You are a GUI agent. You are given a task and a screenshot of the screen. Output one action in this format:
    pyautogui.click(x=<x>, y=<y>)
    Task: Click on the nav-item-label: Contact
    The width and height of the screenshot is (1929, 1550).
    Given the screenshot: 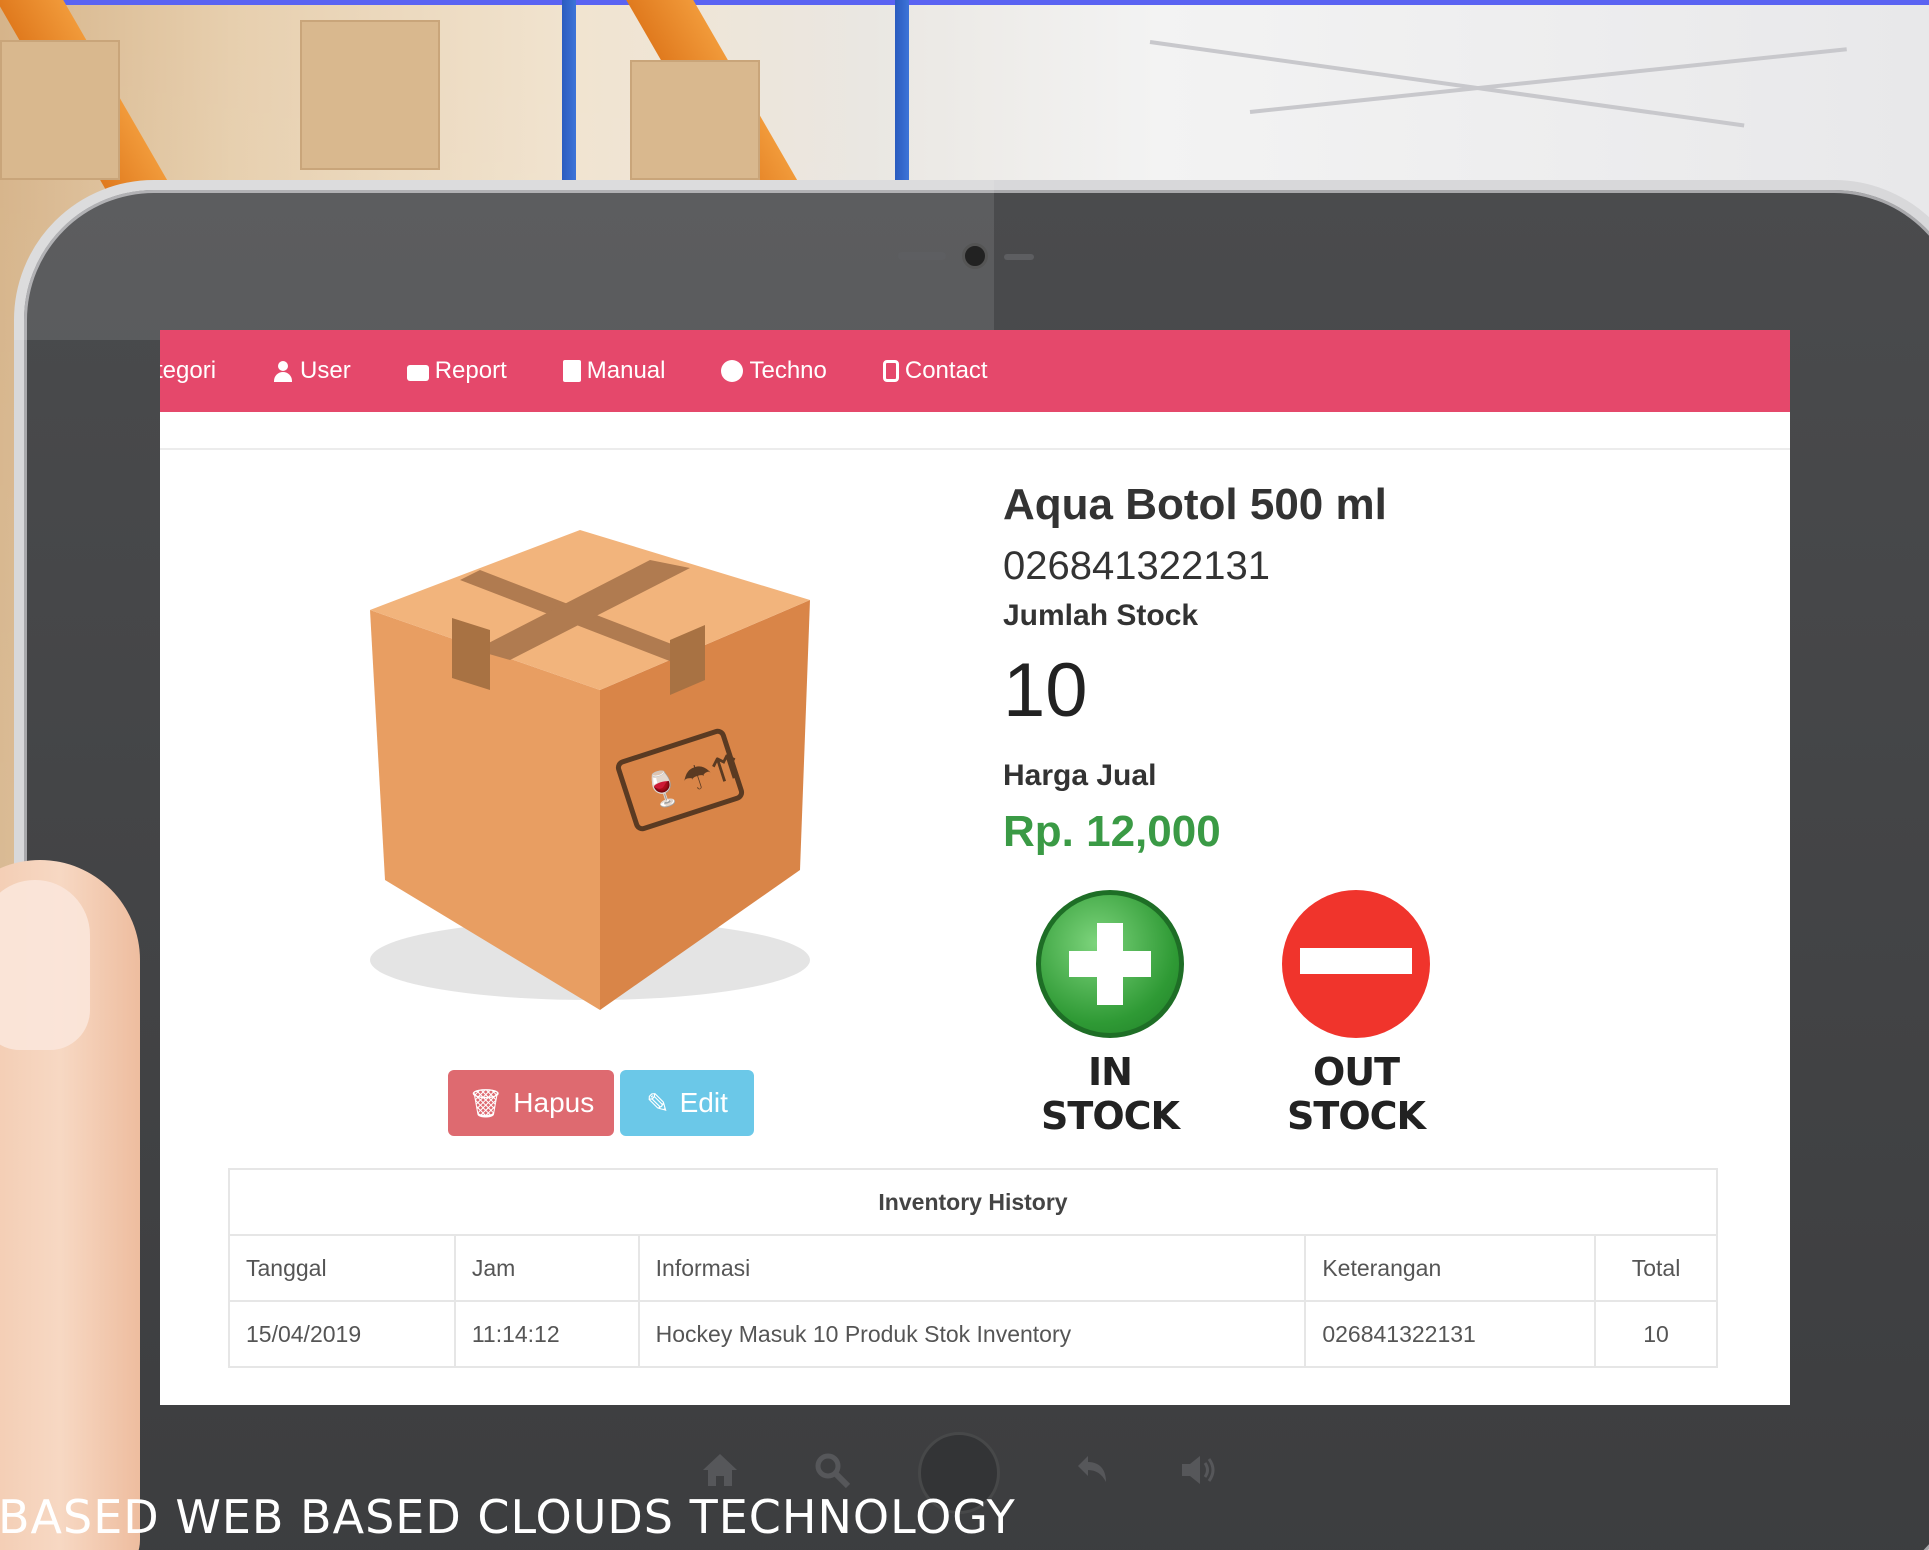 What is the action you would take?
    pyautogui.click(x=946, y=370)
    